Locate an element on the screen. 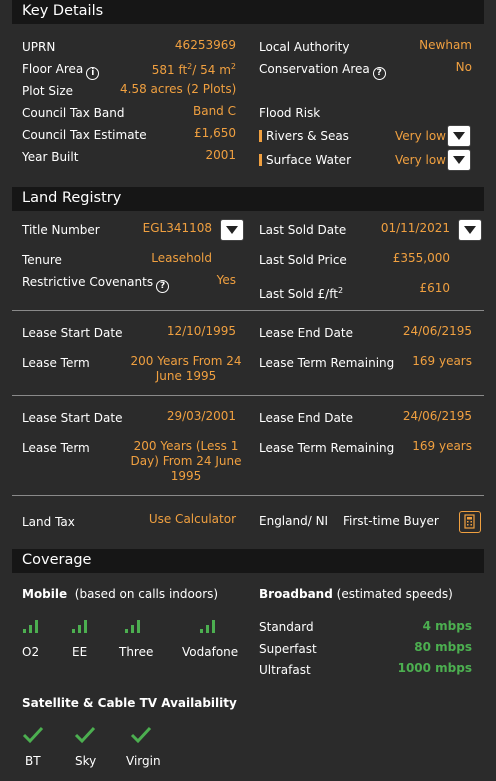  land-registry-title: Land Registry is located at coordinates (72, 198).